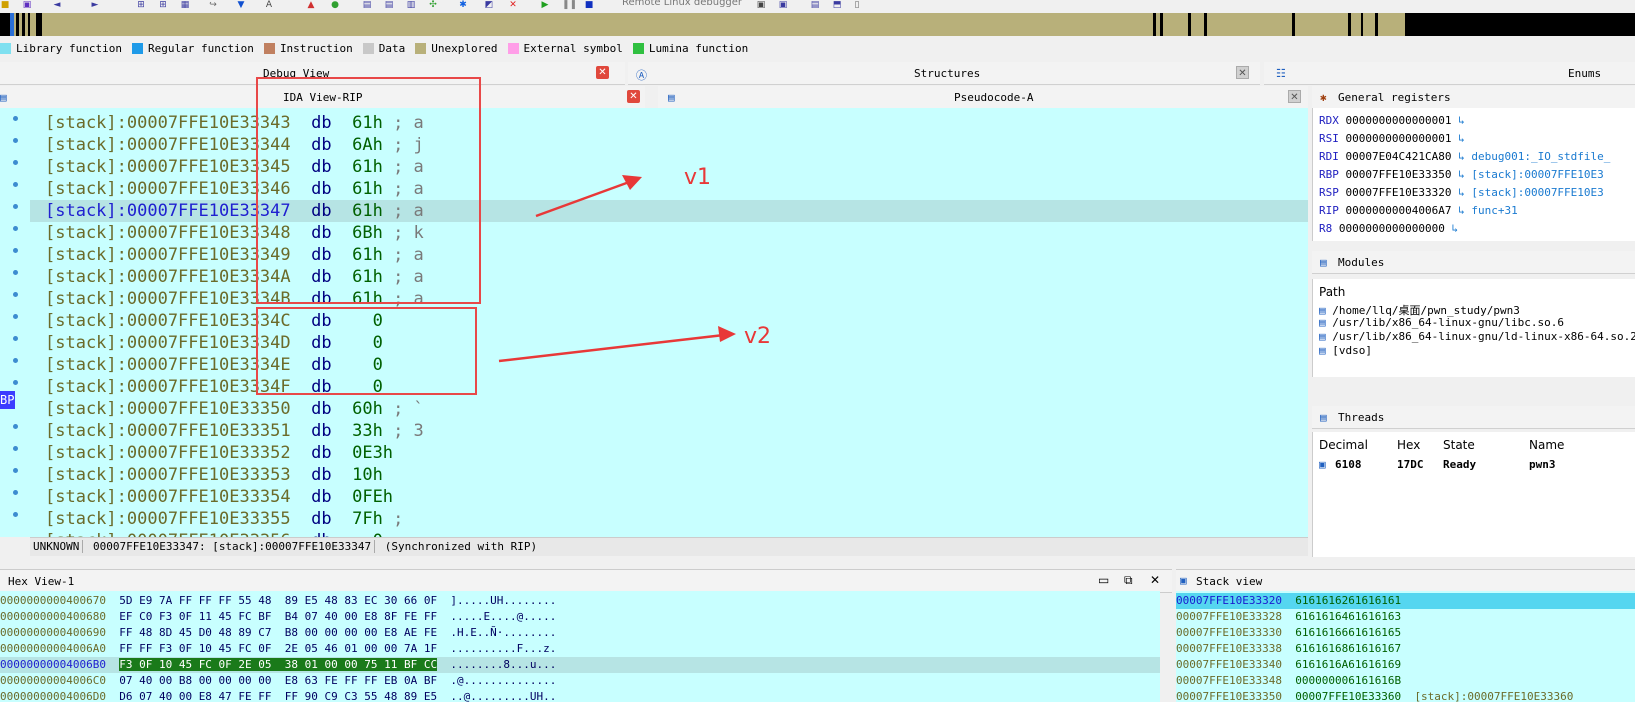  Describe the element at coordinates (1392, 228) in the screenshot. I see `register-row: R8 0000000000000000 ↳` at that location.